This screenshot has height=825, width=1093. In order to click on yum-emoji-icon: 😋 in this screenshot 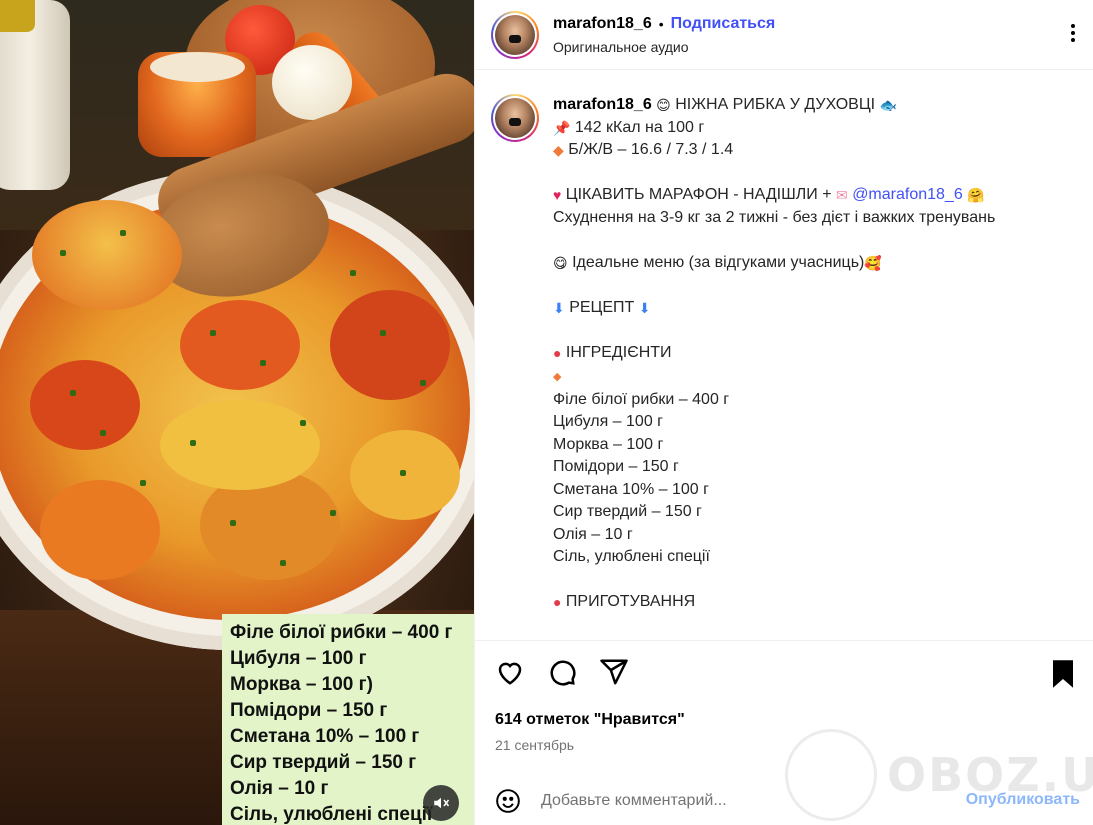, I will do `click(560, 262)`.